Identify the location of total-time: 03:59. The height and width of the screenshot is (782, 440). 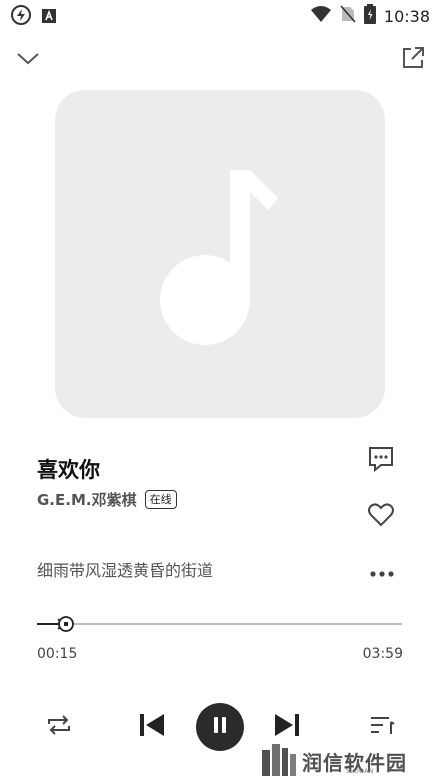
(382, 654).